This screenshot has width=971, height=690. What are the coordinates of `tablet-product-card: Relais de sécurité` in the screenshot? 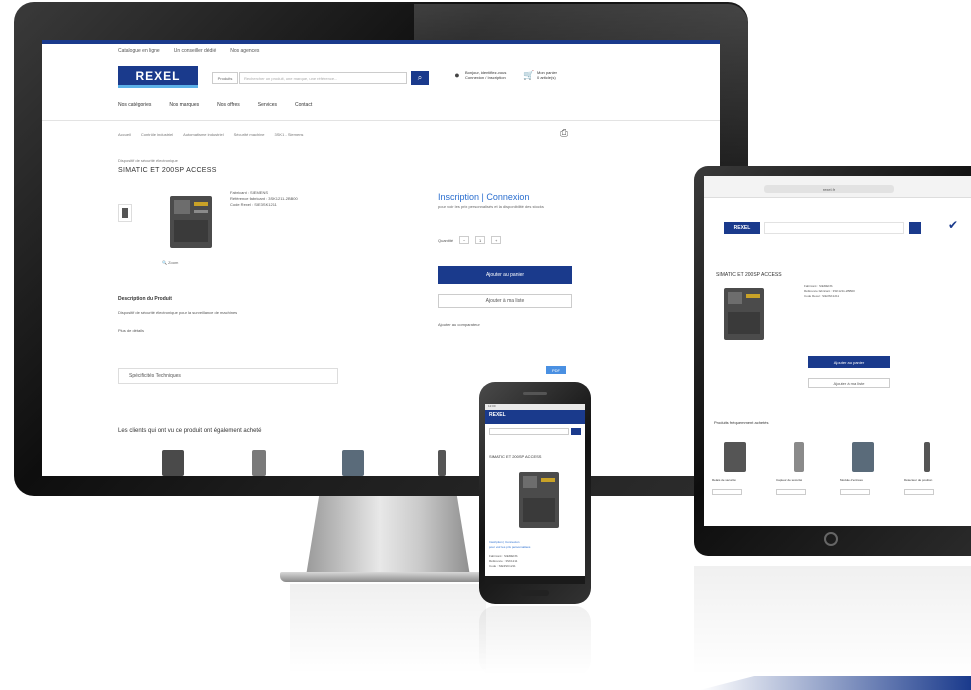 It's located at (735, 468).